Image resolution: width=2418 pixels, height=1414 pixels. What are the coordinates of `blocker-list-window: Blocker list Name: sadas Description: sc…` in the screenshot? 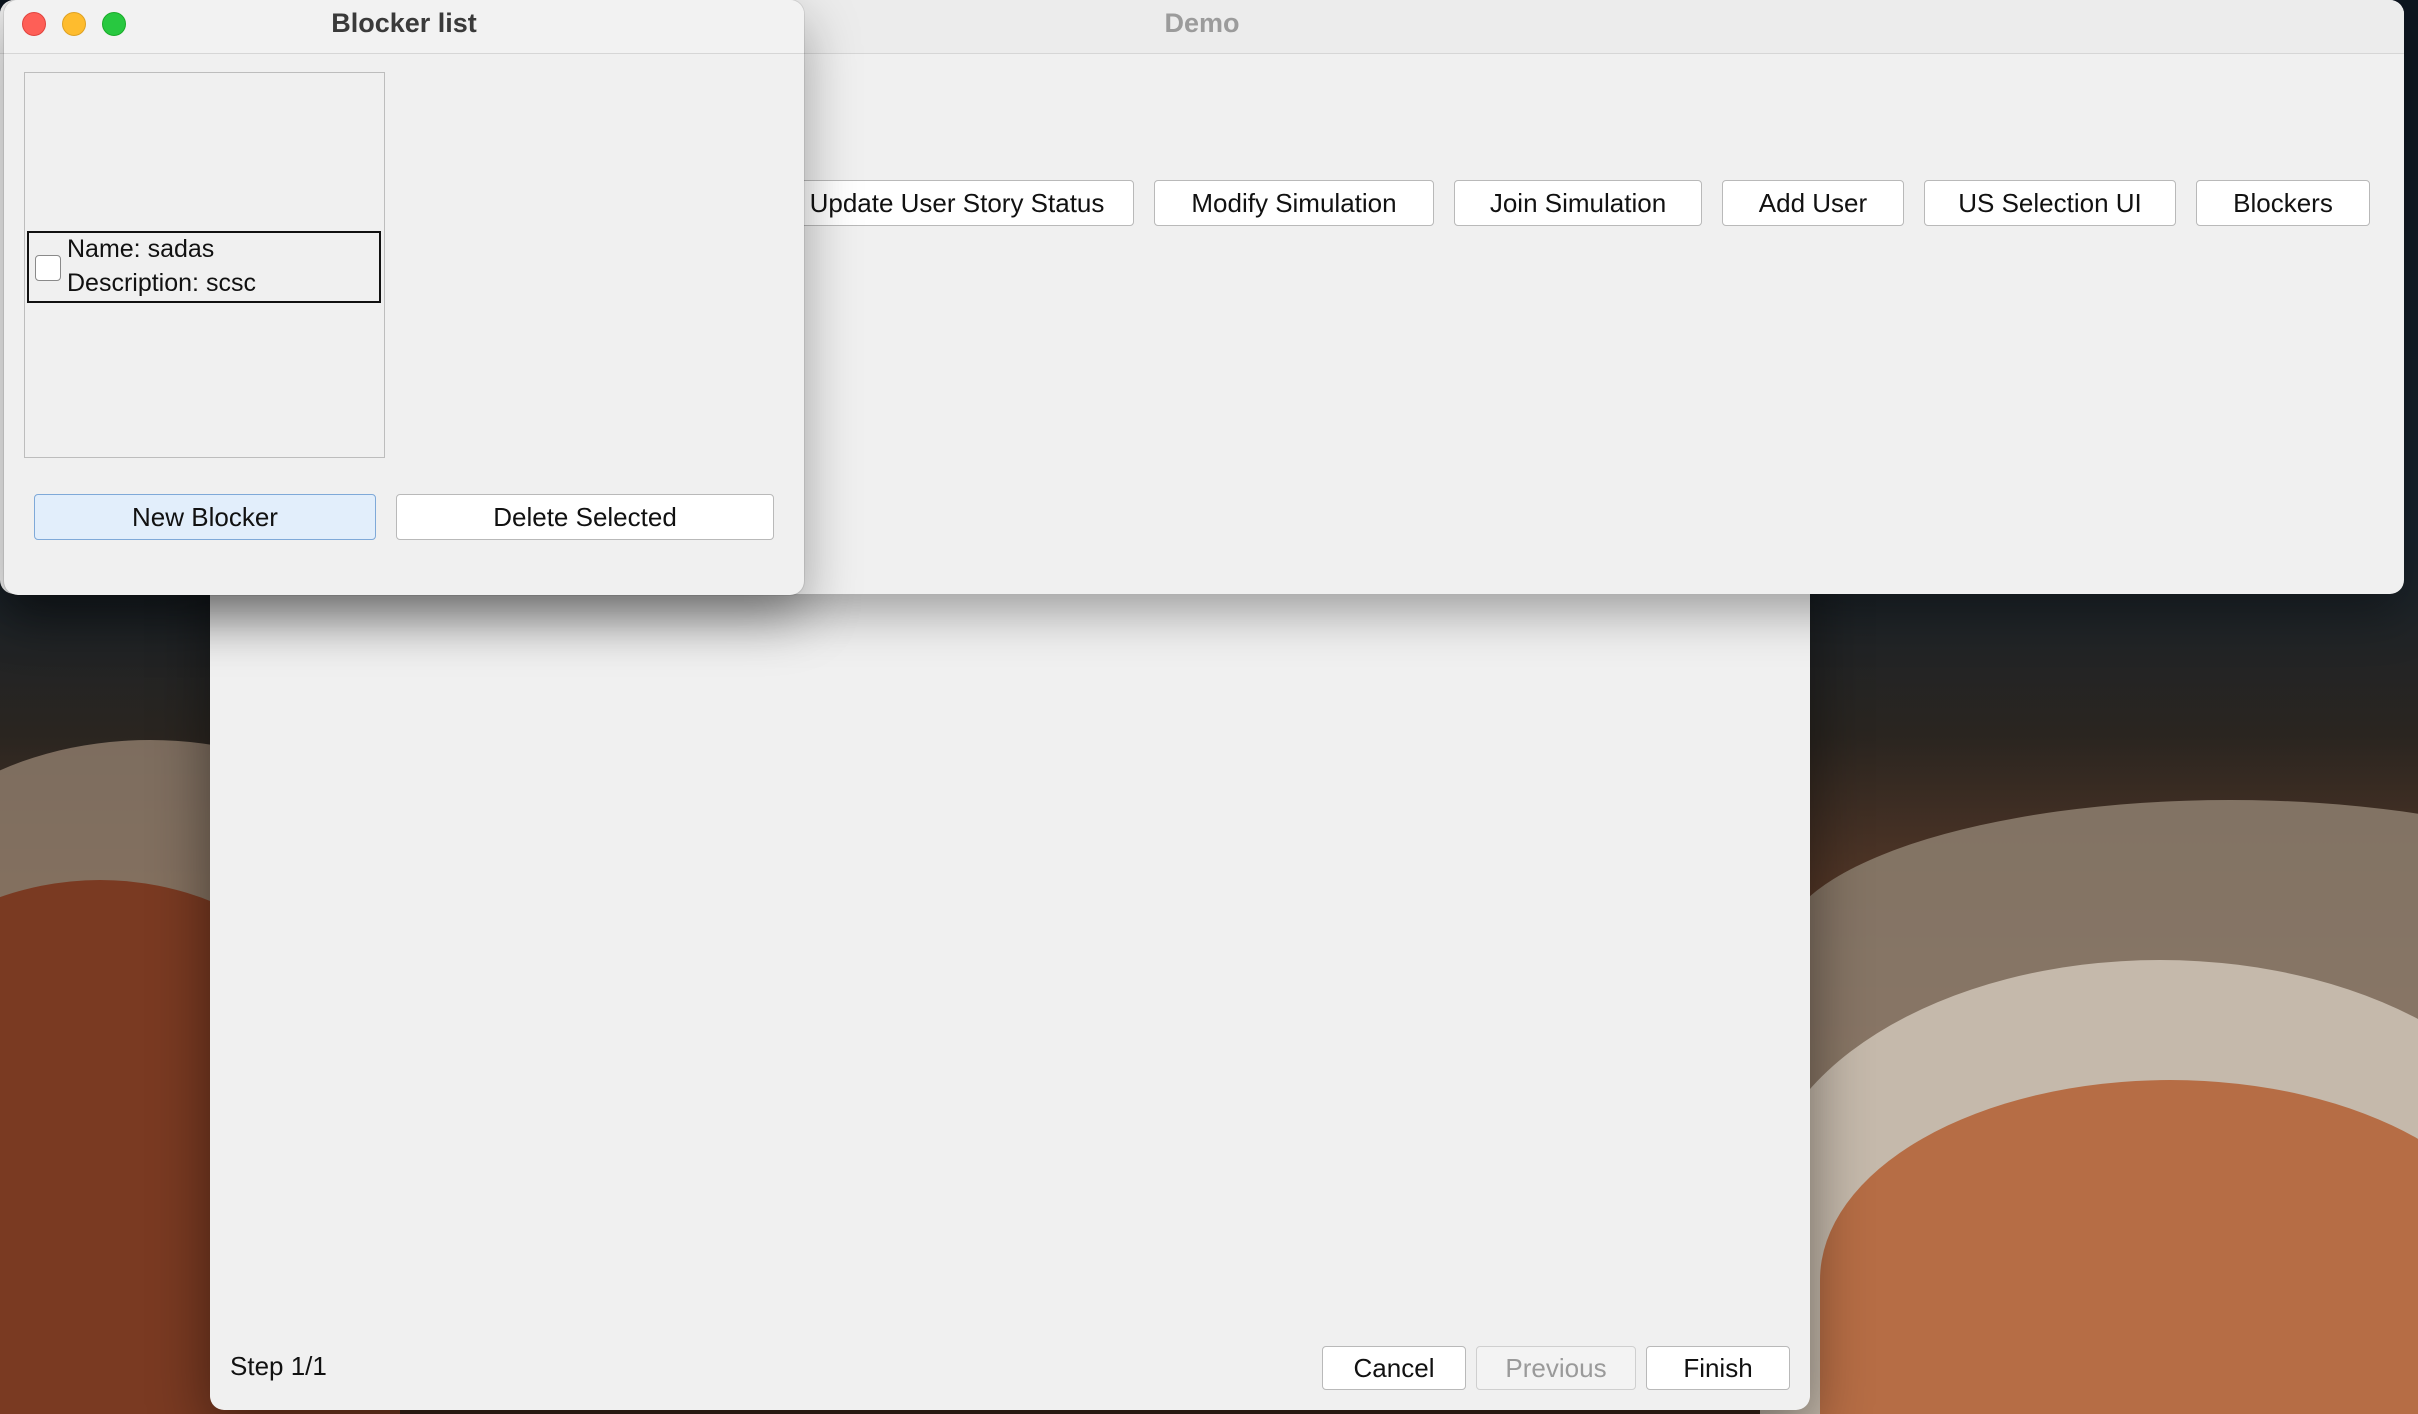 It's located at (404, 297).